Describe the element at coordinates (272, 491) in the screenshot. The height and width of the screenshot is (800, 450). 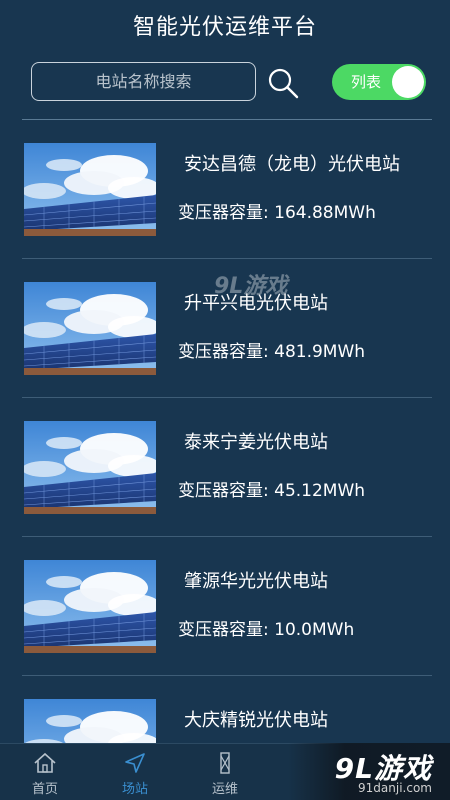
I see `station-capacity: 变压器容量: 45.12MWh` at that location.